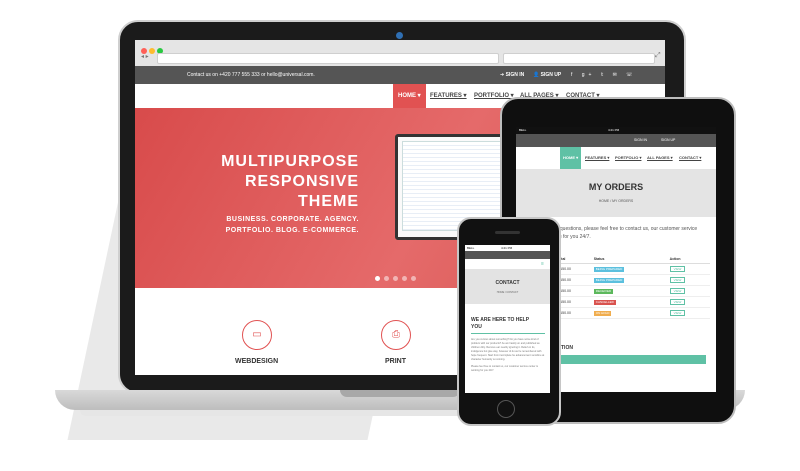 This screenshot has width=800, height=471. What do you see at coordinates (603, 75) in the screenshot?
I see `social-icons: f g+ 𝕥 ✉ ☏` at bounding box center [603, 75].